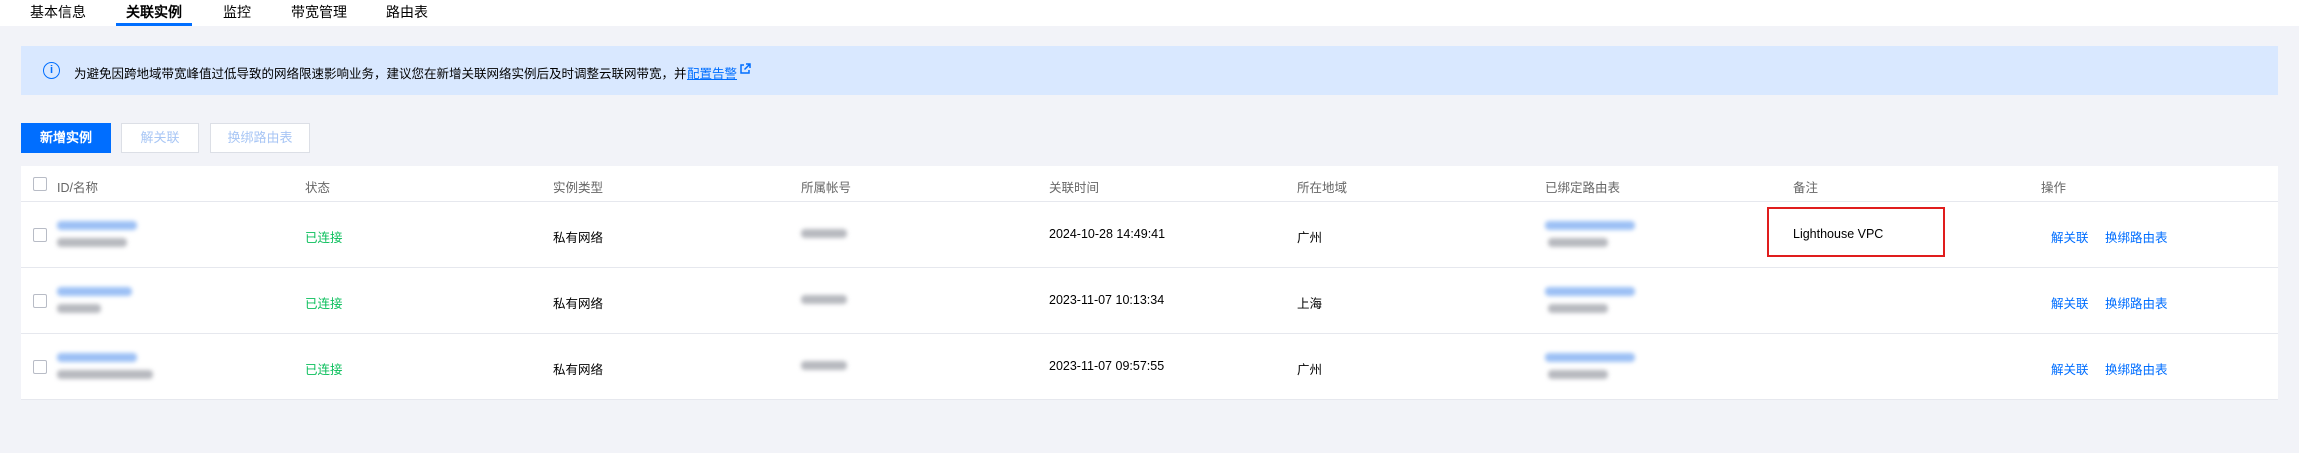 The image size is (2299, 453). What do you see at coordinates (1107, 234) in the screenshot?
I see `associated-time: 2024-10-28 14:49:41` at bounding box center [1107, 234].